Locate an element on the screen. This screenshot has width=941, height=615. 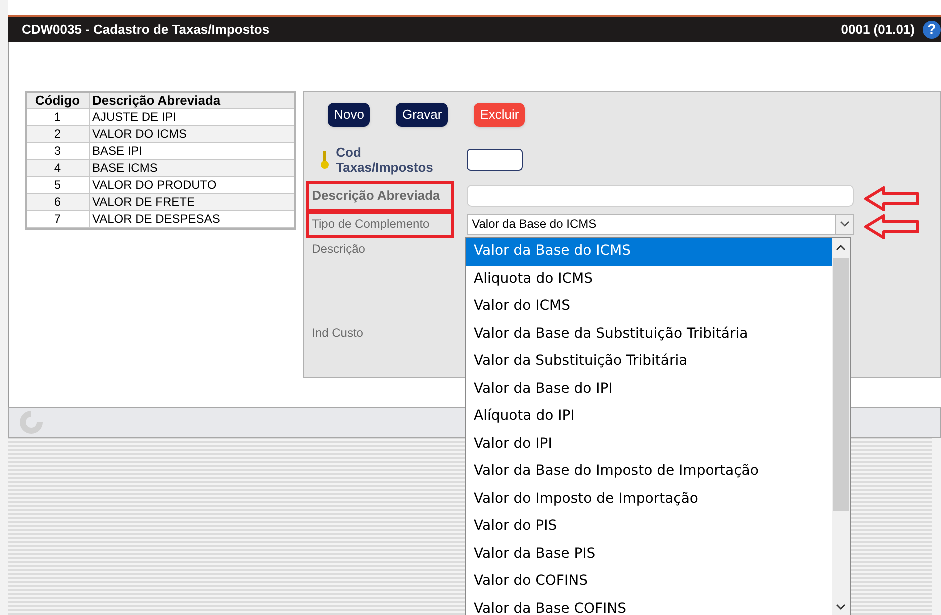
field-label: Ind Custo is located at coordinates (337, 333).